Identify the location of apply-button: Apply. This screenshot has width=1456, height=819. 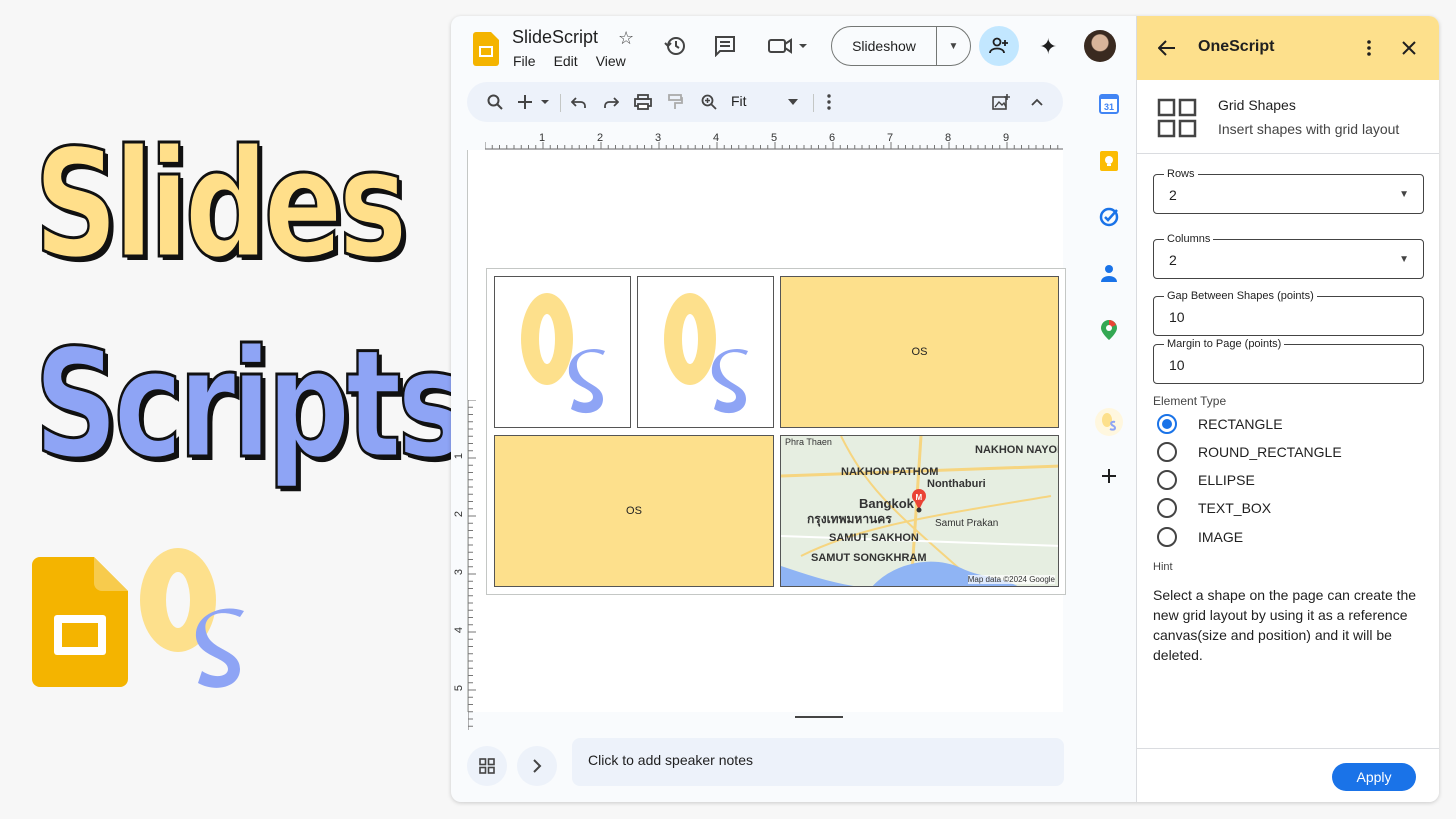
(1374, 777).